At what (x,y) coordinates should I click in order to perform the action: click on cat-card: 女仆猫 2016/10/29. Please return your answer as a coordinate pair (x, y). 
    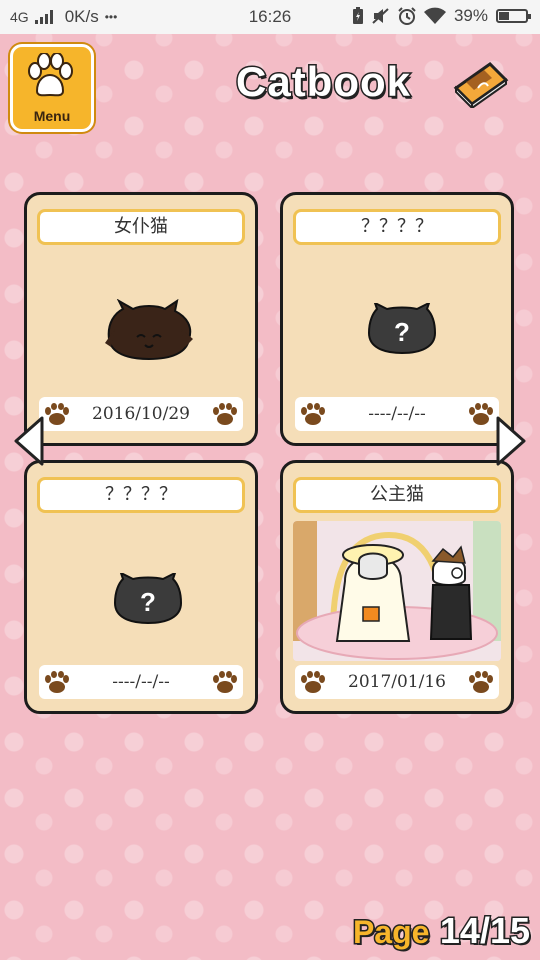
    Looking at the image, I should click on (141, 319).